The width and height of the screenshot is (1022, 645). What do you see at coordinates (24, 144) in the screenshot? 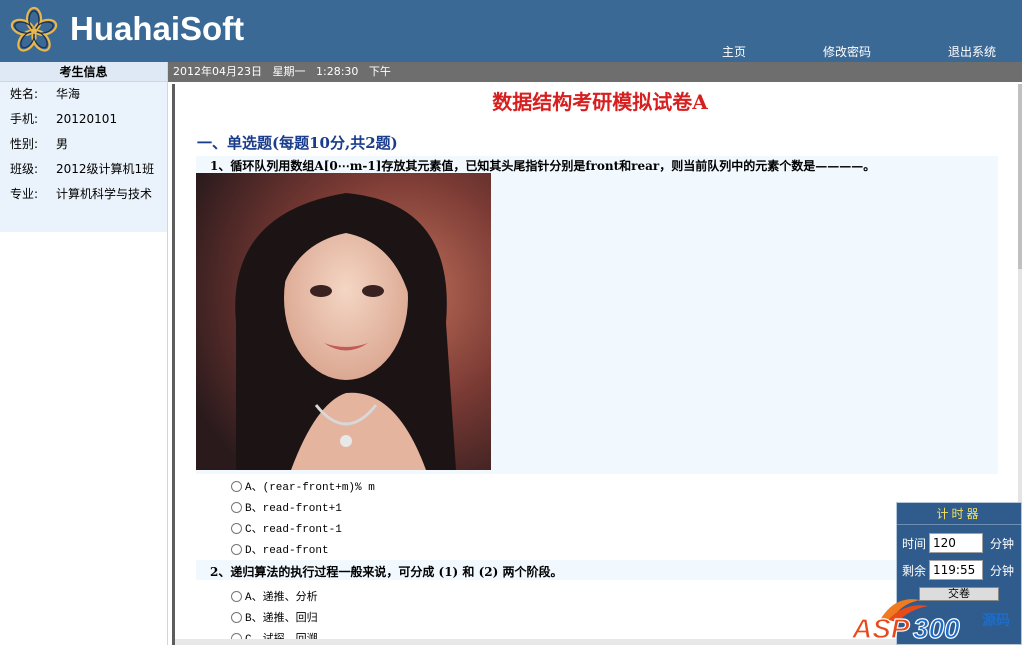
I see `info-label: 性别:` at bounding box center [24, 144].